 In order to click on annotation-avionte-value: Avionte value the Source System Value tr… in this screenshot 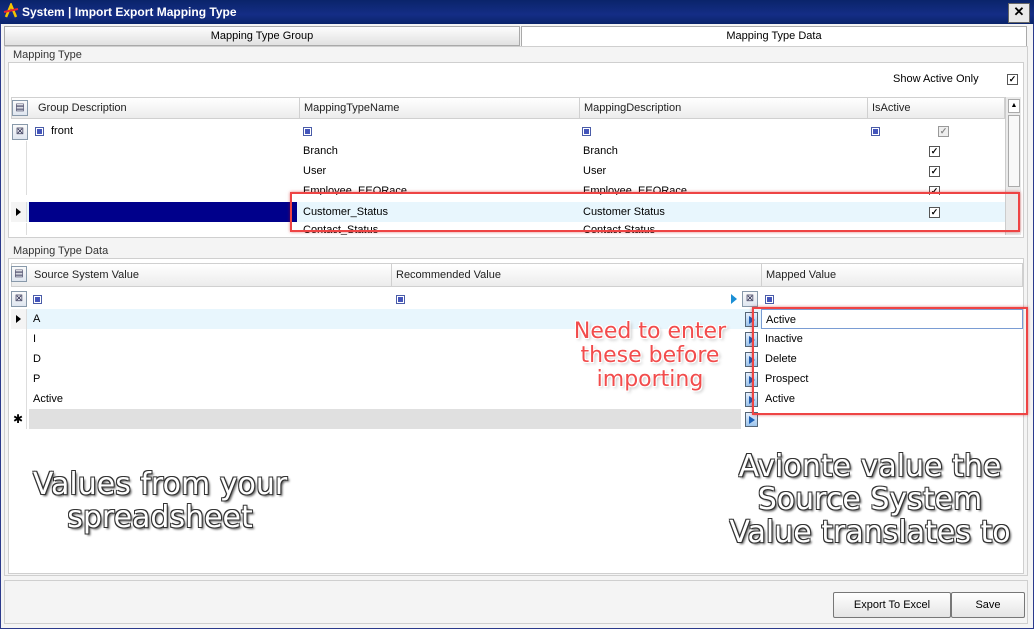, I will do `click(870, 499)`.